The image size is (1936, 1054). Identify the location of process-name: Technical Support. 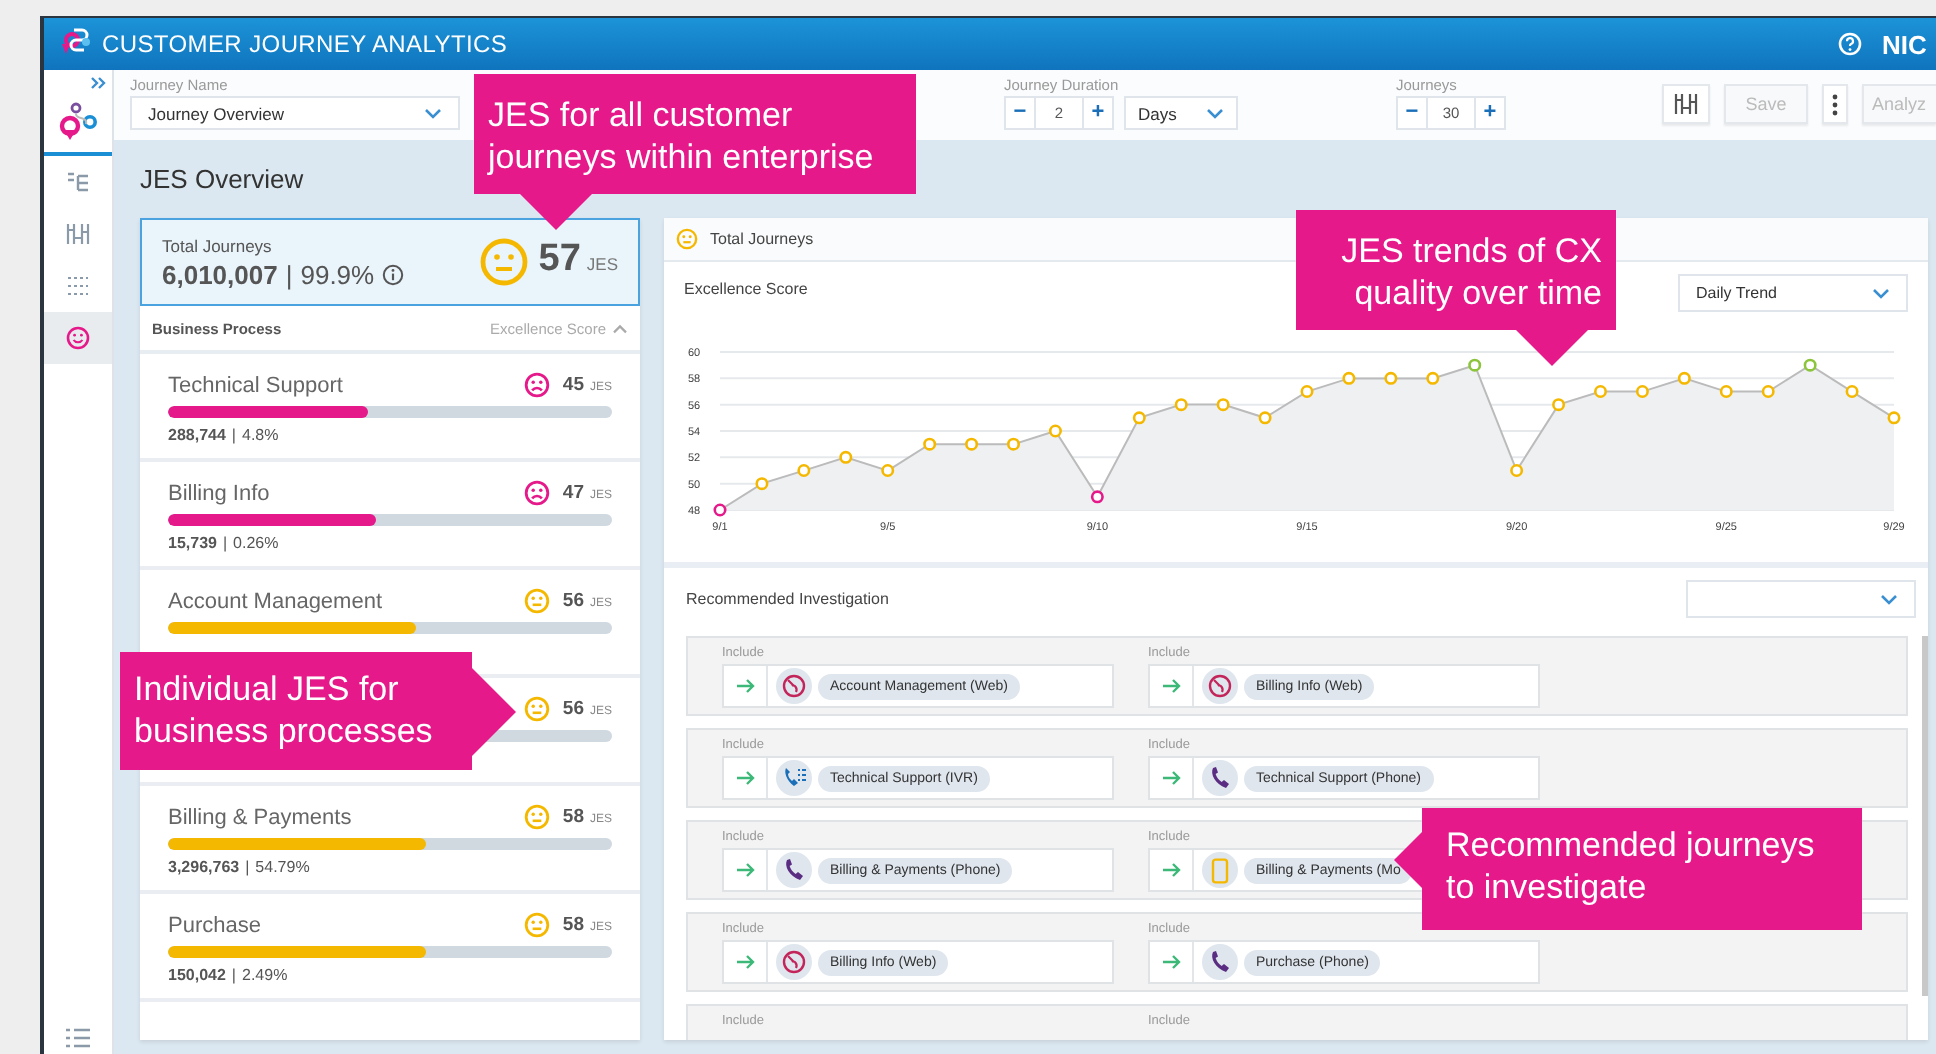
(255, 385).